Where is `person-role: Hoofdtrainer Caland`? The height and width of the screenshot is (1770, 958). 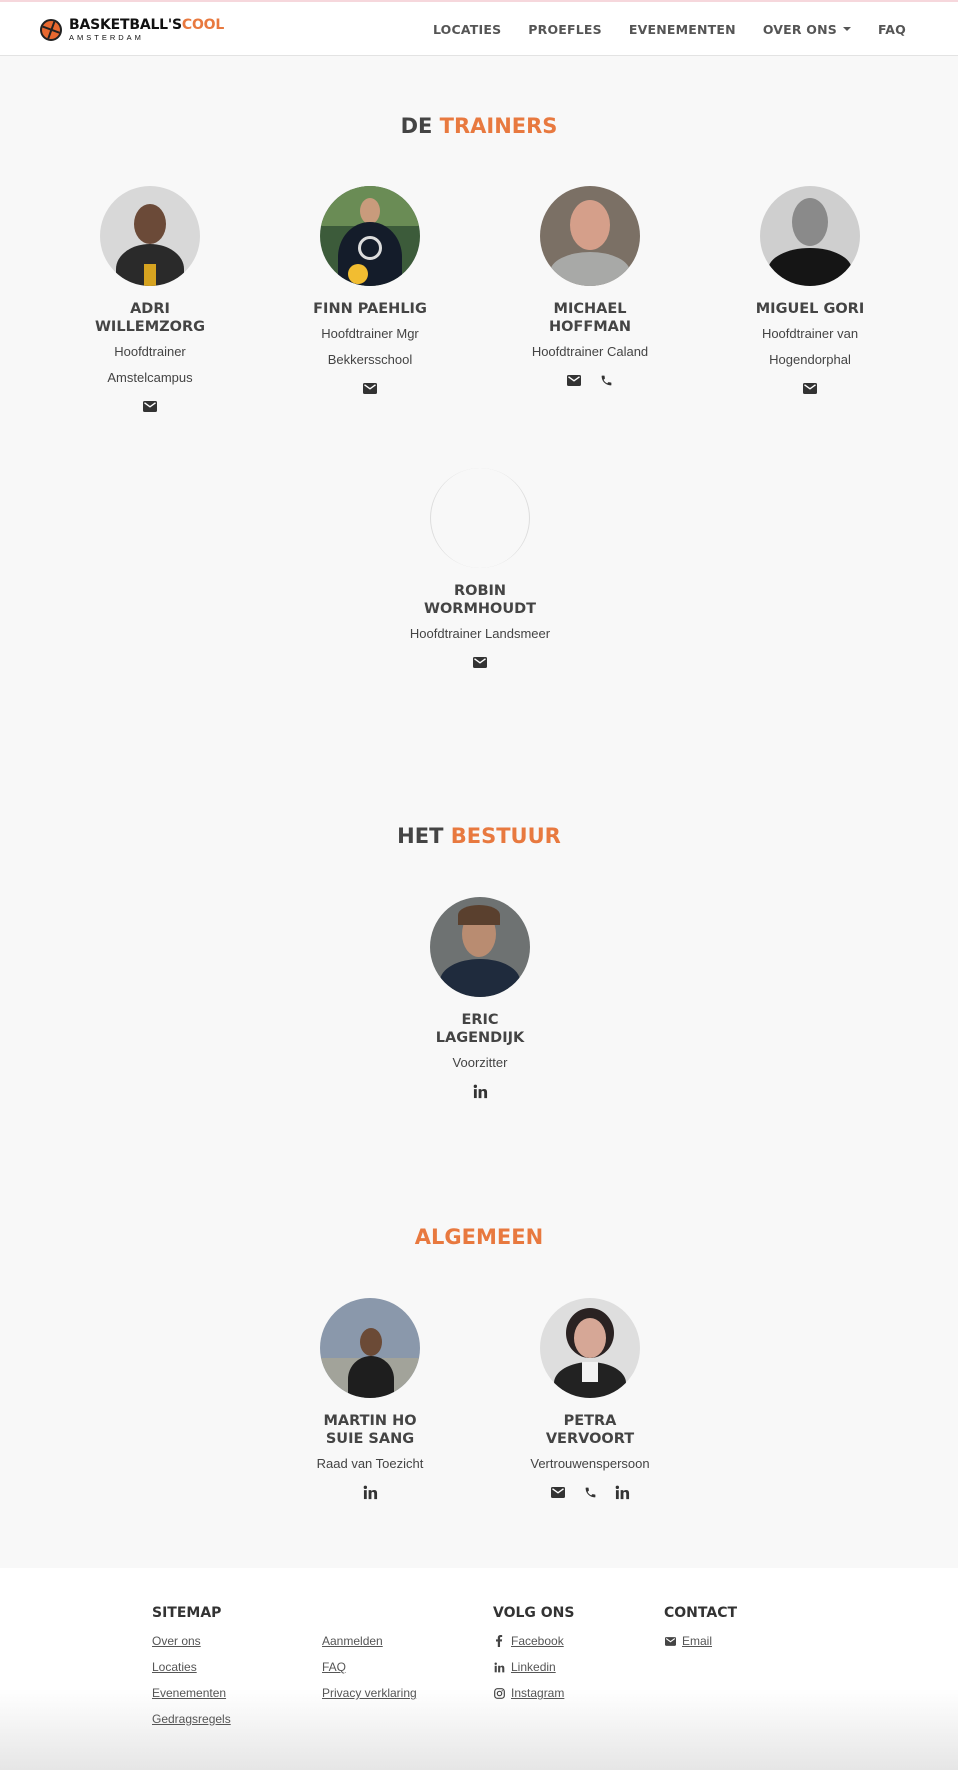
person-role: Hoofdtrainer Caland is located at coordinates (590, 351).